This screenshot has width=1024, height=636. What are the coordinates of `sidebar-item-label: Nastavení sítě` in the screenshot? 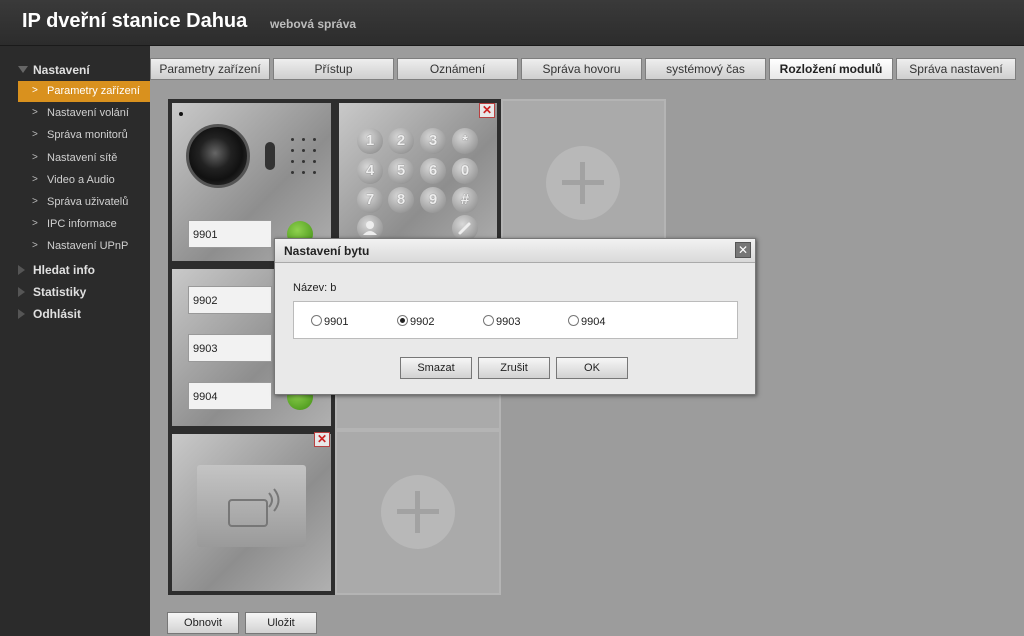 It's located at (82, 158).